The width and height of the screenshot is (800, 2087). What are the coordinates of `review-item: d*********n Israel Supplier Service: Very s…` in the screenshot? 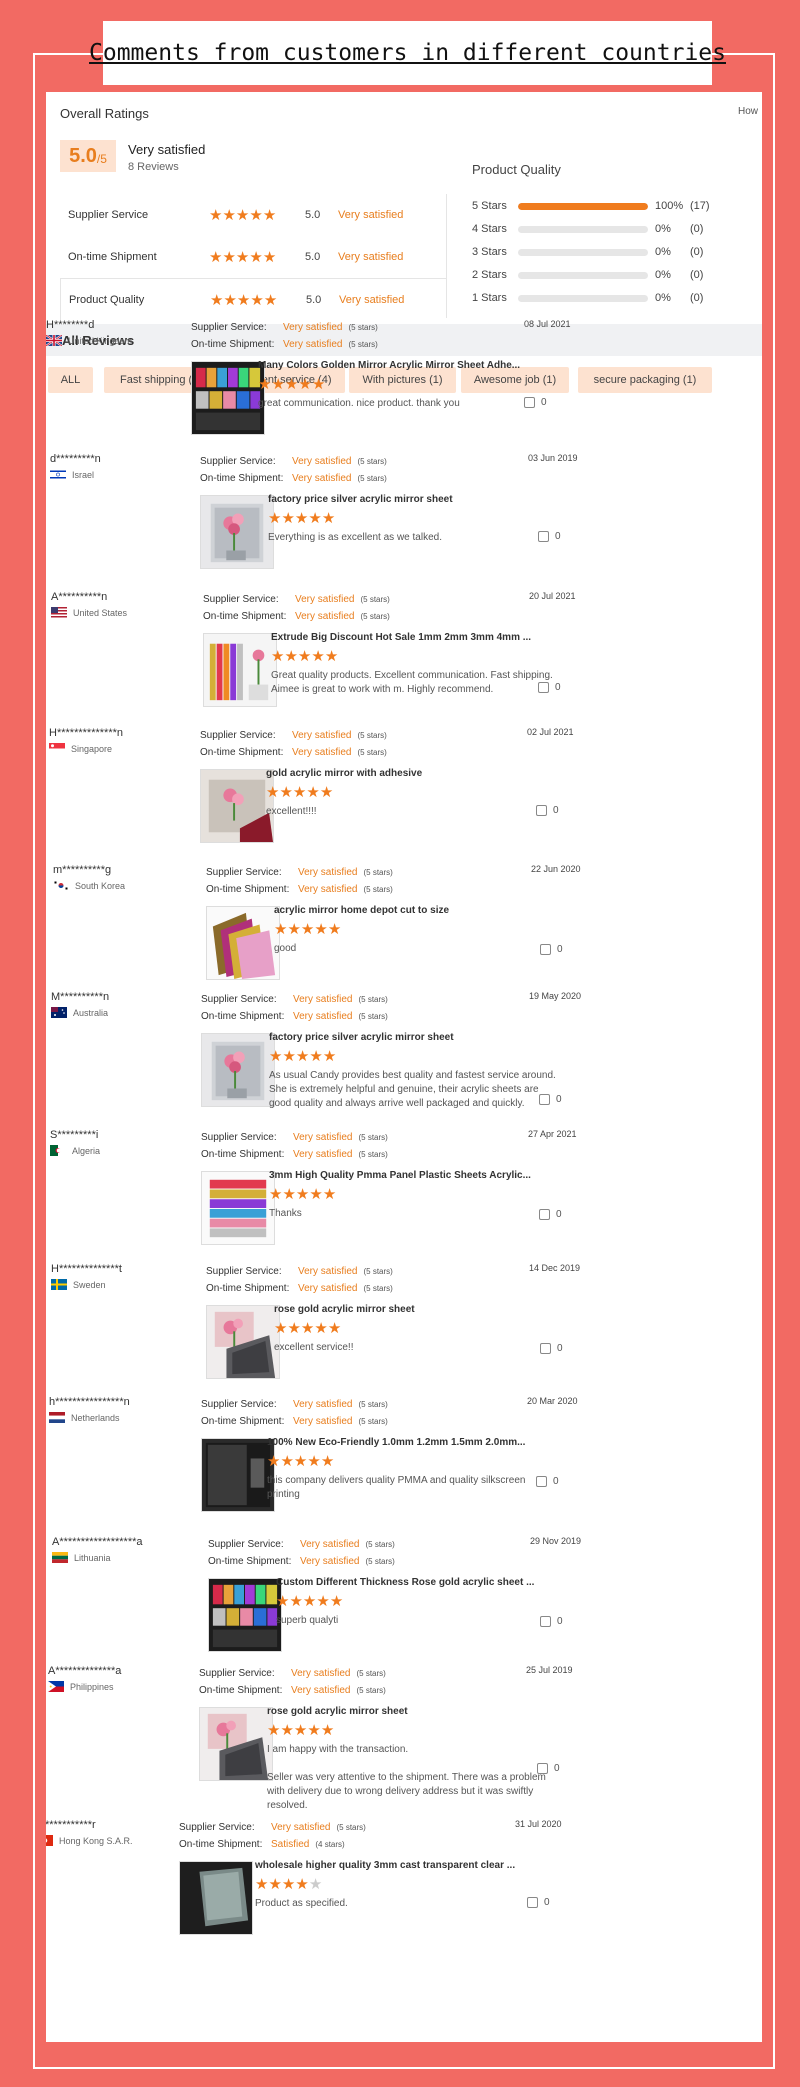 It's located at (330, 520).